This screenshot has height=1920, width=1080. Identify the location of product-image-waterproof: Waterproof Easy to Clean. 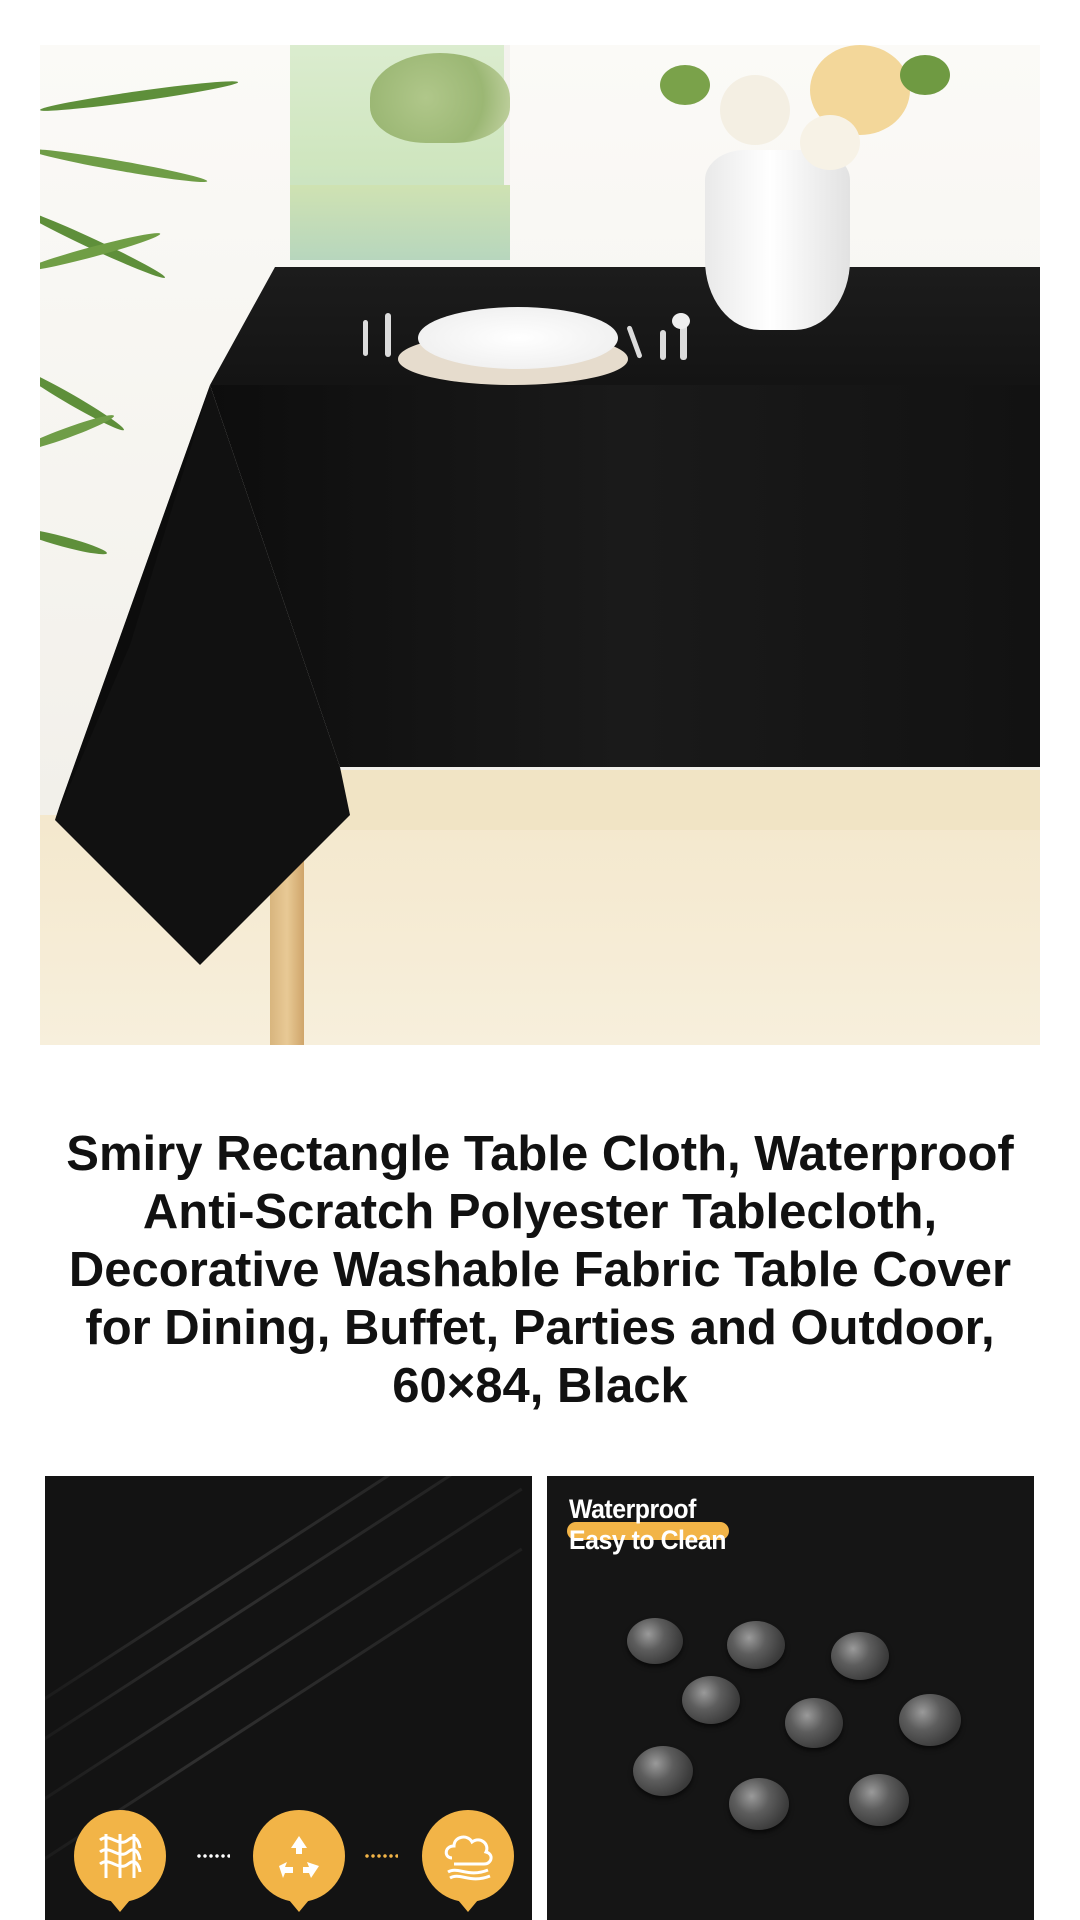
(790, 1698).